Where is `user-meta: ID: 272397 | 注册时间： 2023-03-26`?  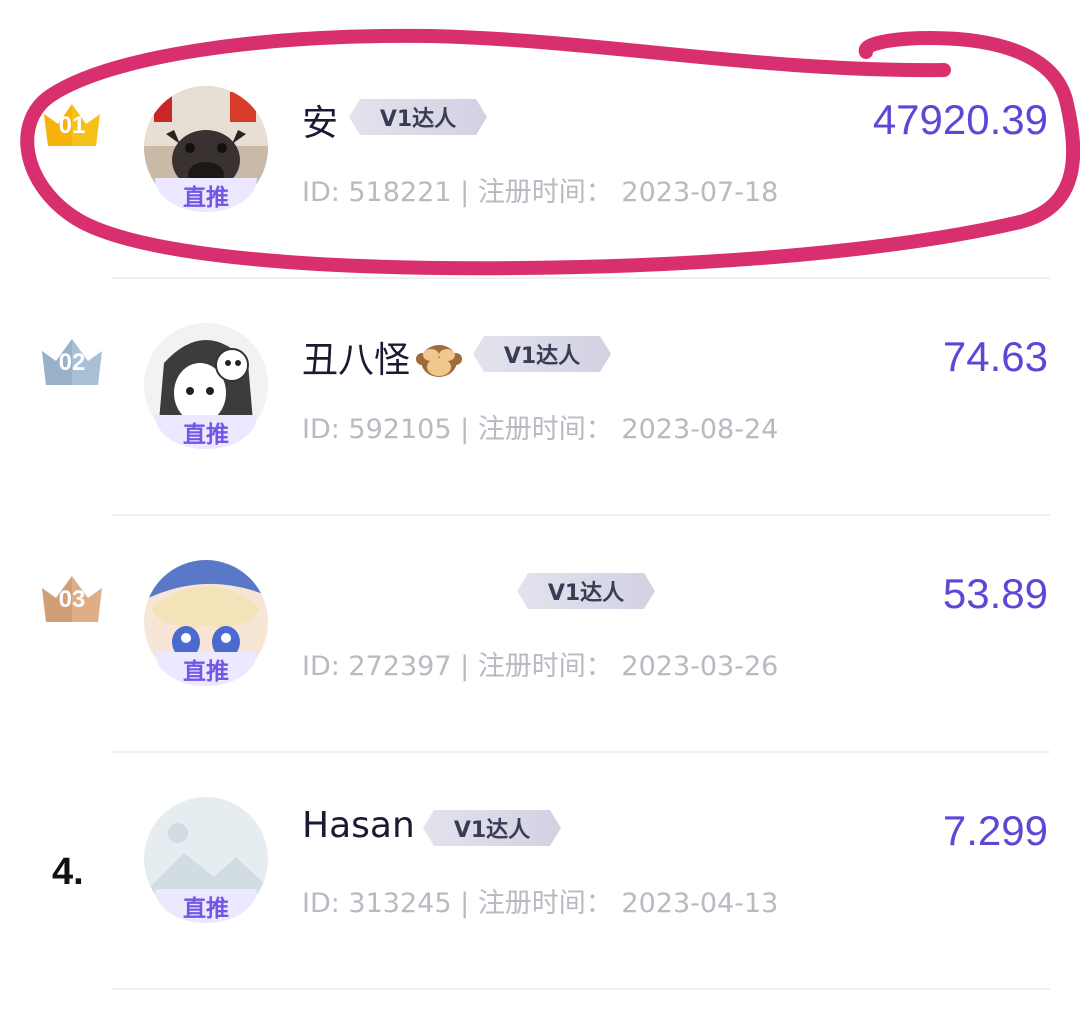
user-meta: ID: 272397 | 注册时间： 2023-03-26 is located at coordinates (540, 663).